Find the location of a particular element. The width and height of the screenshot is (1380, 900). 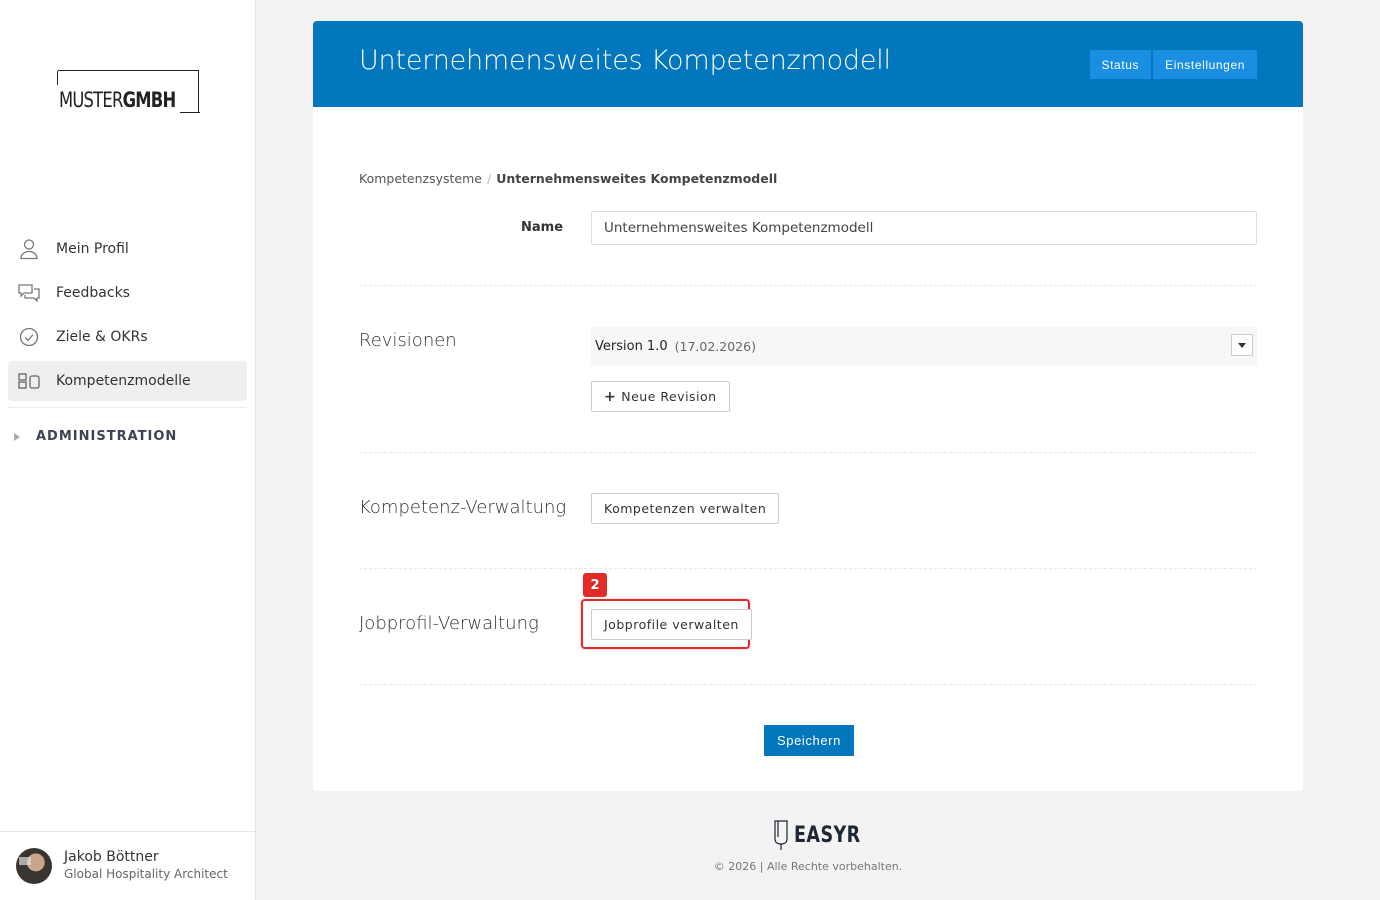

annotation-badge: 2 is located at coordinates (595, 585).